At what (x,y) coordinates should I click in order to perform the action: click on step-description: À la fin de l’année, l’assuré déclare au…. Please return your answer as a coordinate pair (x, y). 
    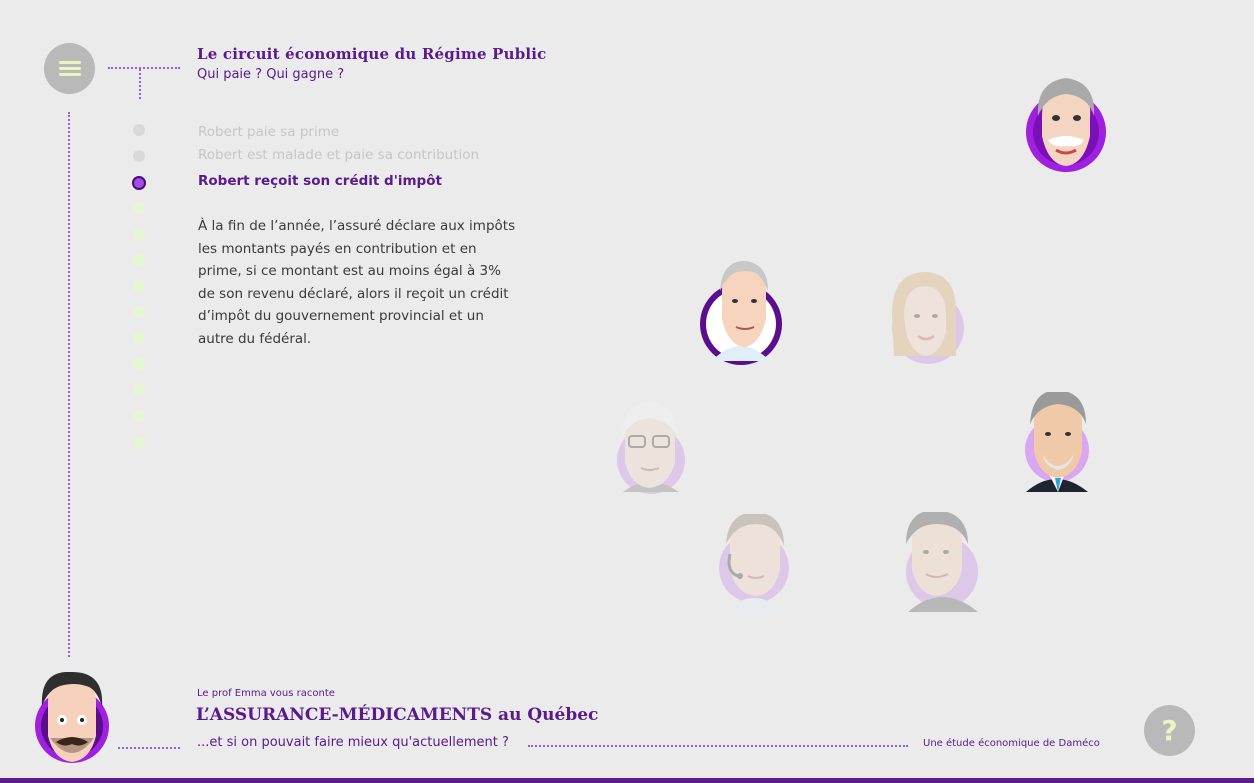
    Looking at the image, I should click on (357, 282).